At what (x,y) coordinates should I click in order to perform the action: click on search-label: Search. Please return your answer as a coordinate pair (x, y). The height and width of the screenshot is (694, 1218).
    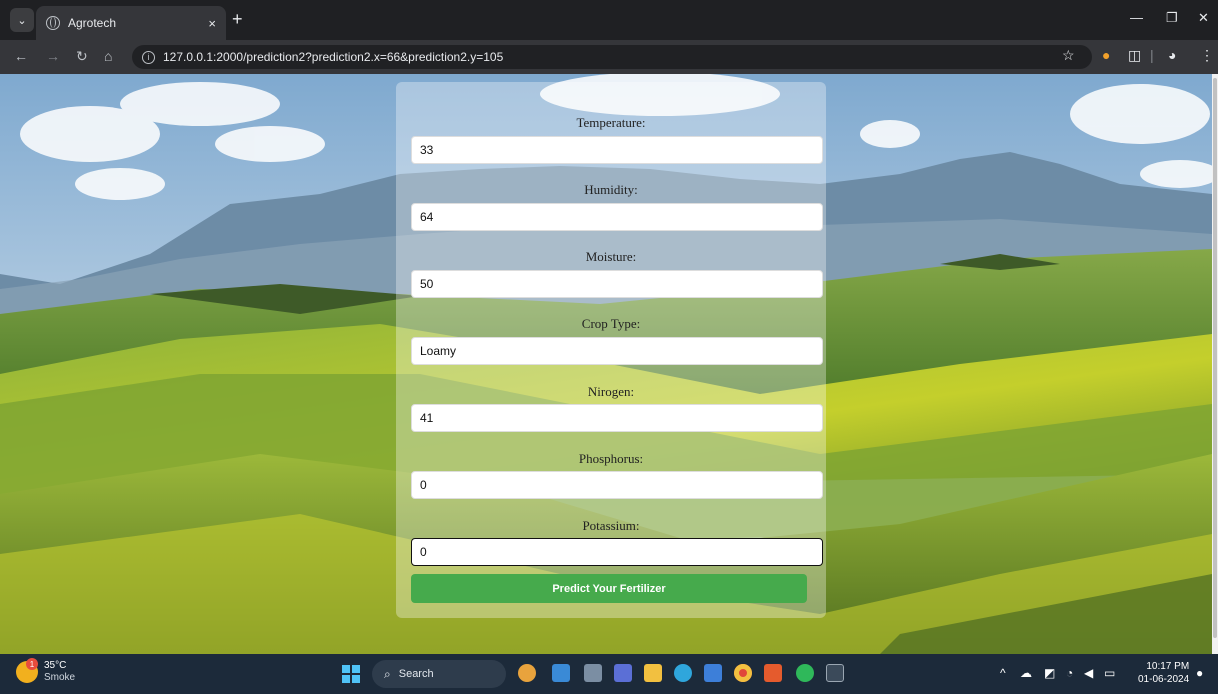
    Looking at the image, I should click on (416, 674).